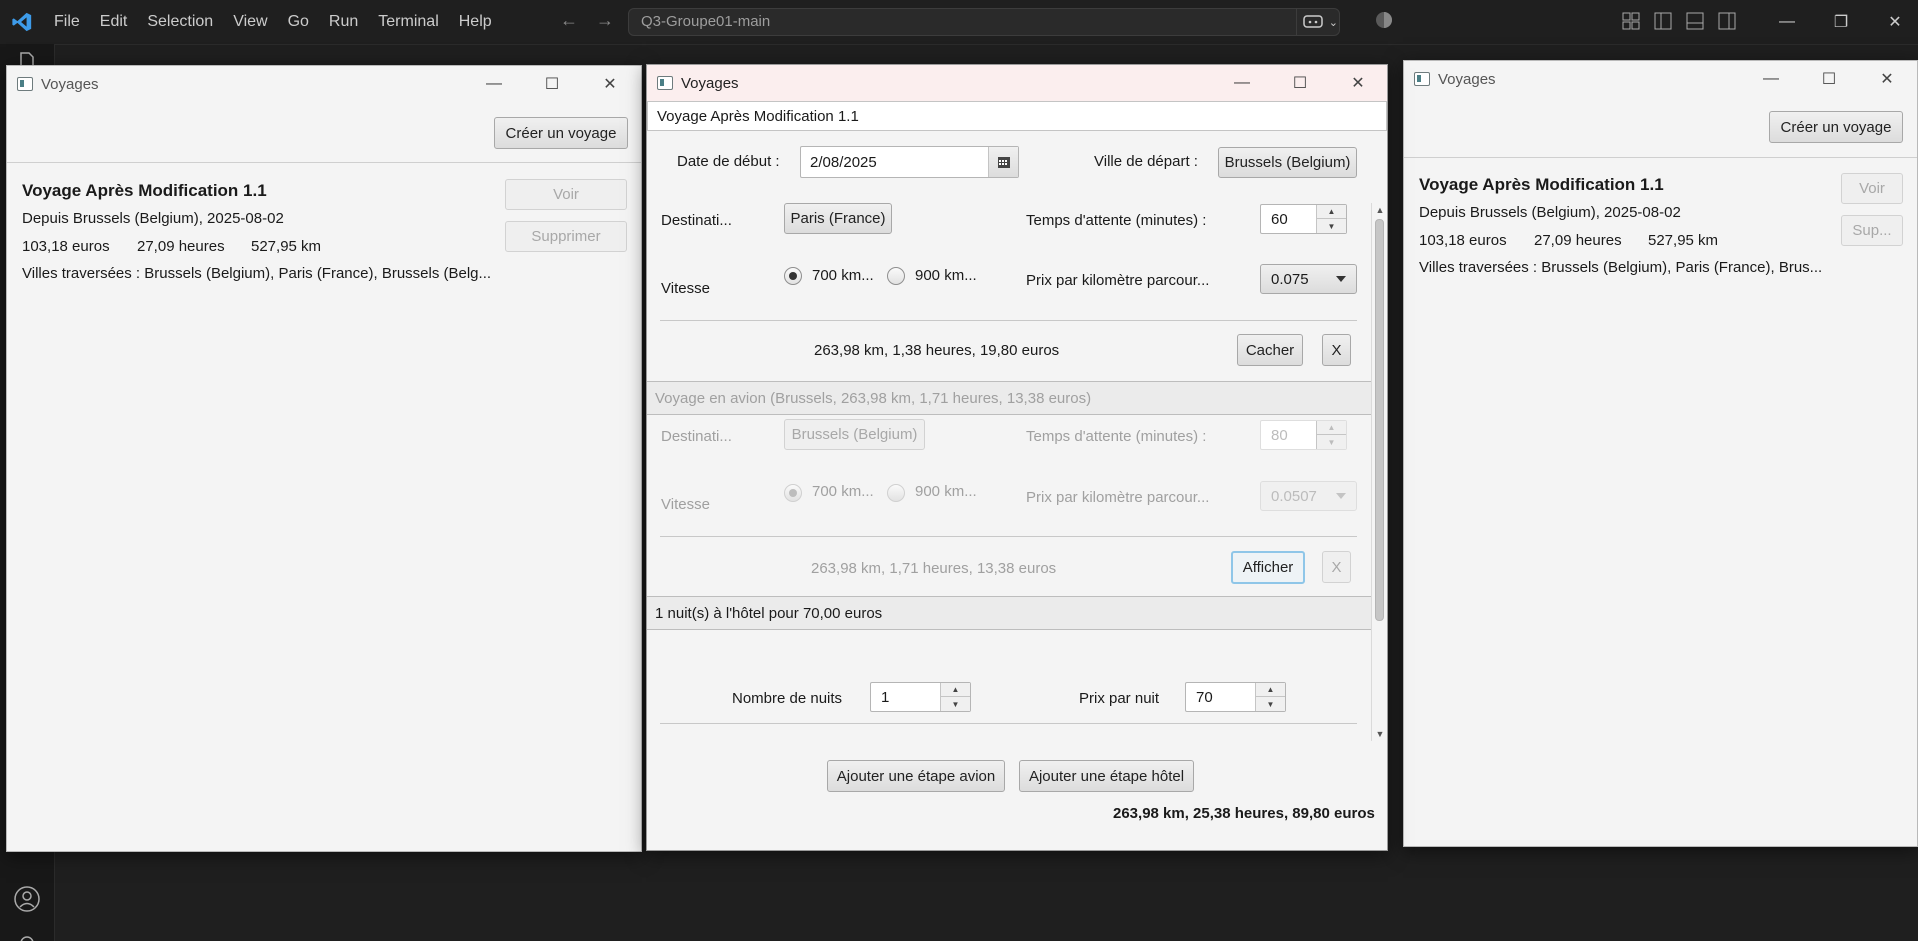  What do you see at coordinates (114, 22) in the screenshot?
I see `menu-edit: Edit` at bounding box center [114, 22].